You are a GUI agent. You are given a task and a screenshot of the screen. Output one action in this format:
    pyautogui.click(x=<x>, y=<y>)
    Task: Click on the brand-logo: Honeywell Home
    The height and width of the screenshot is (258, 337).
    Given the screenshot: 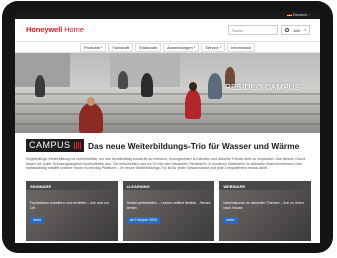 What is the action you would take?
    pyautogui.click(x=55, y=29)
    